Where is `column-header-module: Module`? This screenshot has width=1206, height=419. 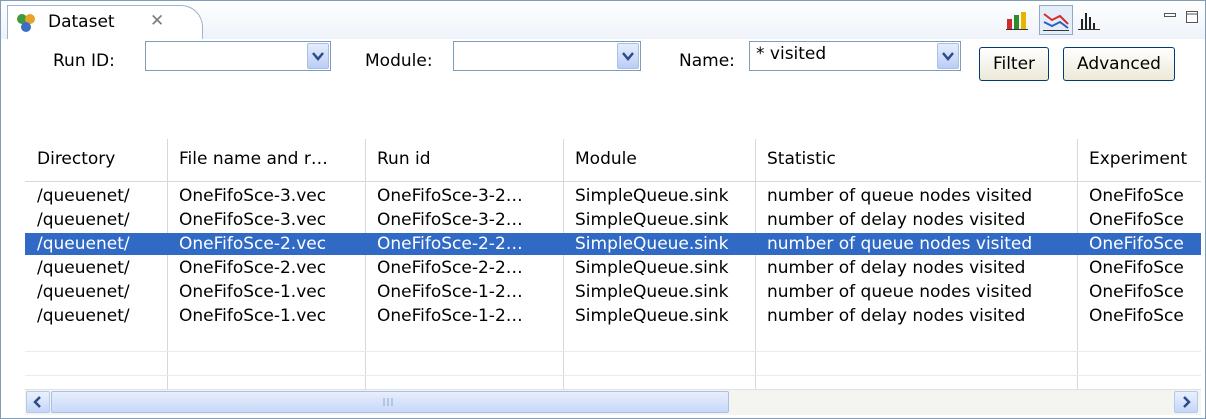
column-header-module: Module is located at coordinates (606, 159).